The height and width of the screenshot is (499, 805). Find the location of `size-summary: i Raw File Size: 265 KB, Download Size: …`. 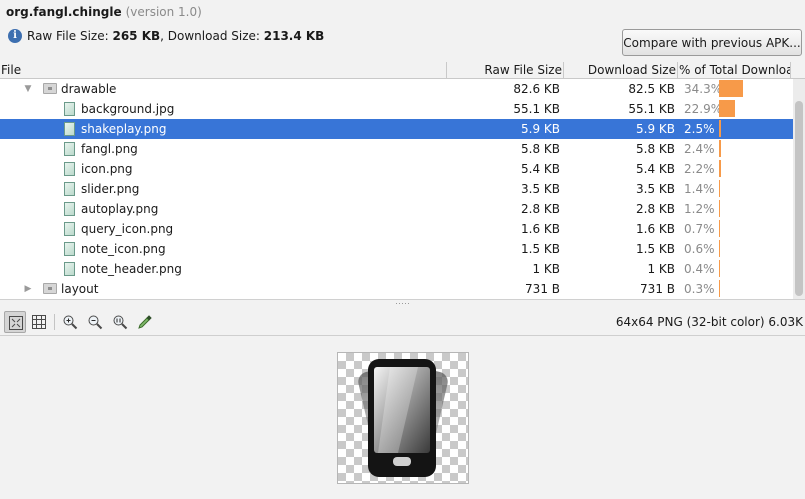

size-summary: i Raw File Size: 265 KB, Download Size: … is located at coordinates (166, 36).